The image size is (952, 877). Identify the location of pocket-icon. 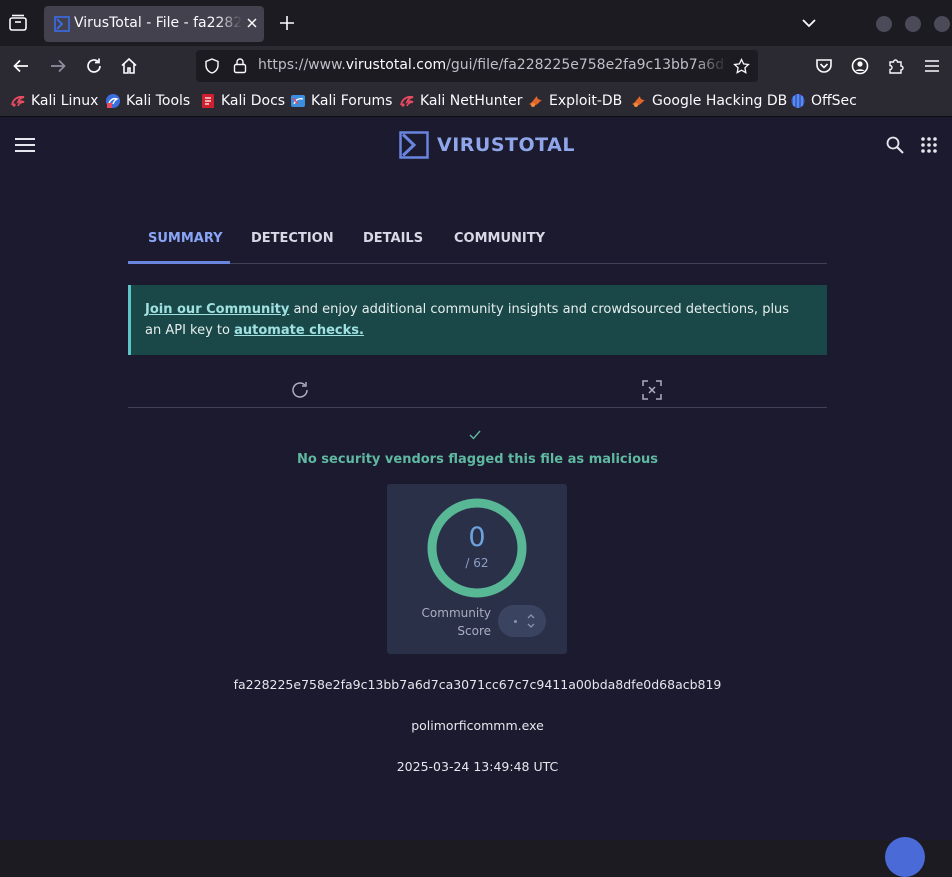
(824, 66).